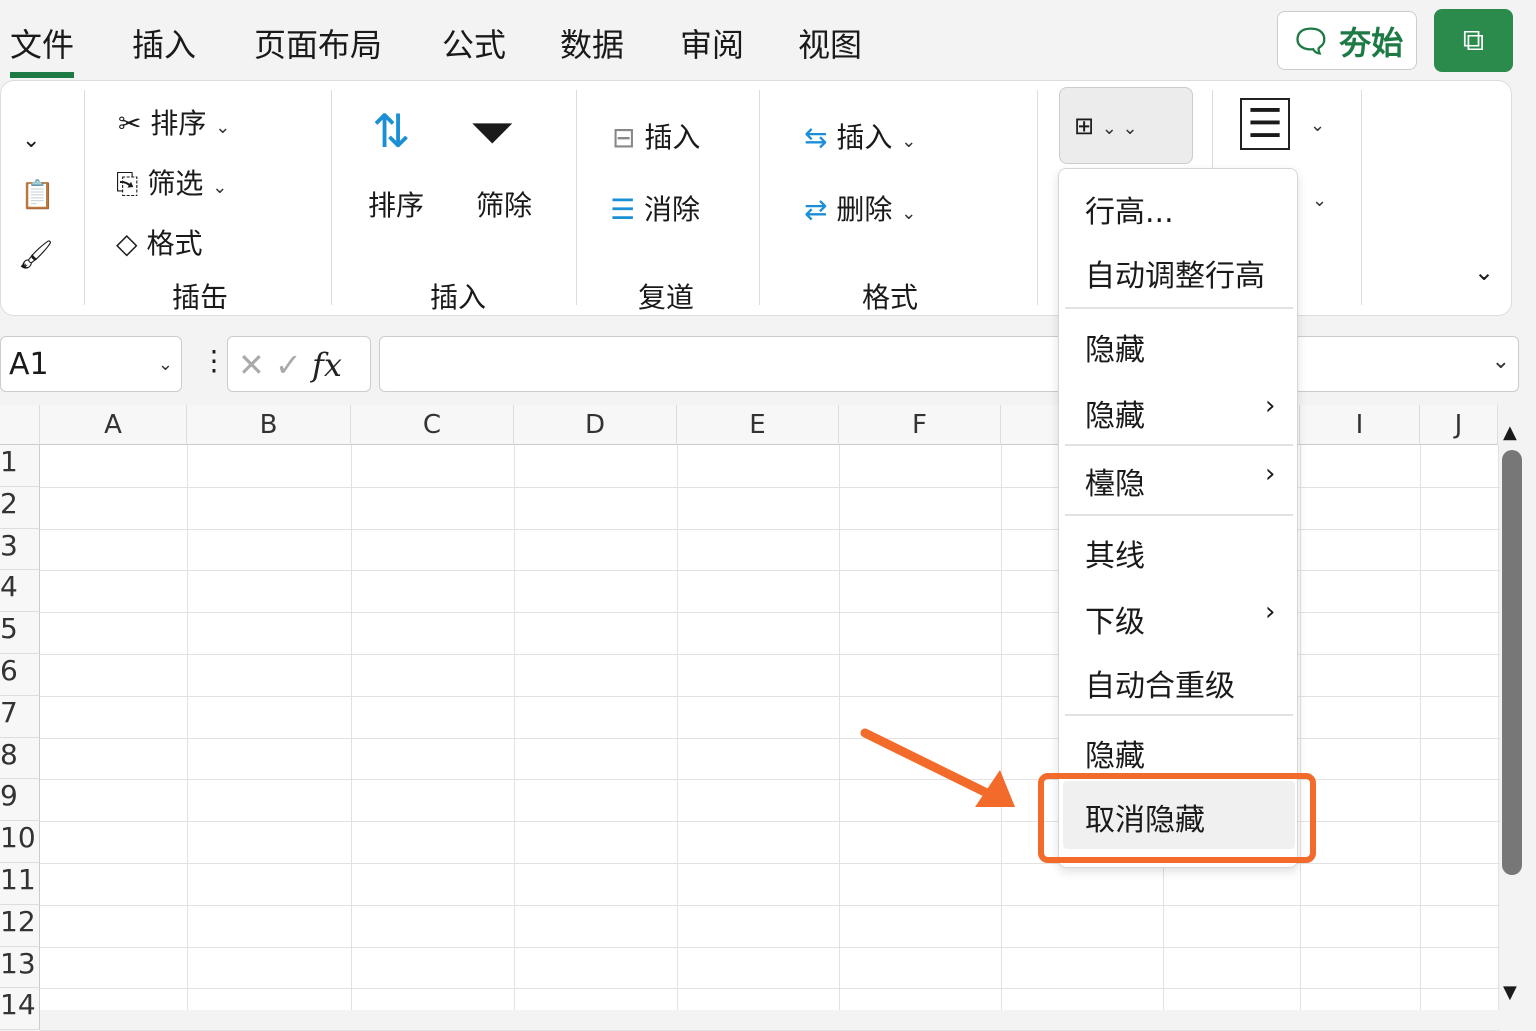 The image size is (1536, 1031). Describe the element at coordinates (1265, 124) in the screenshot. I see `wrap-text-icon: ☰` at that location.